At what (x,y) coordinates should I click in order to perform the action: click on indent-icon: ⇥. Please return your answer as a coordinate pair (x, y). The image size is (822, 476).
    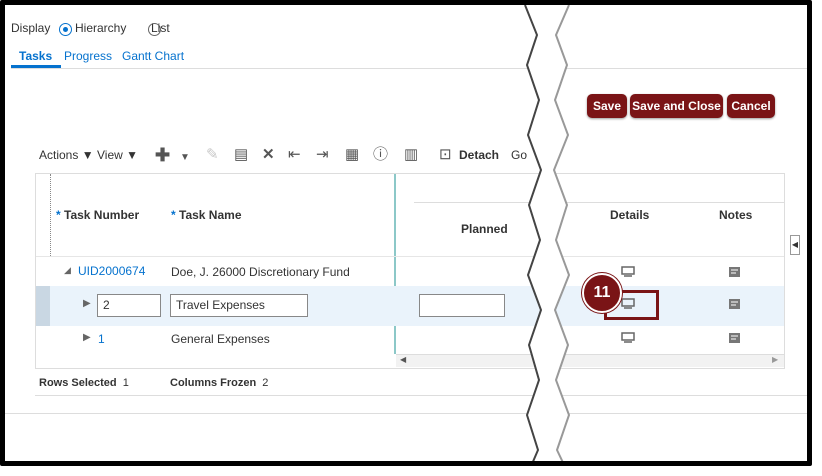
    Looking at the image, I should click on (322, 155).